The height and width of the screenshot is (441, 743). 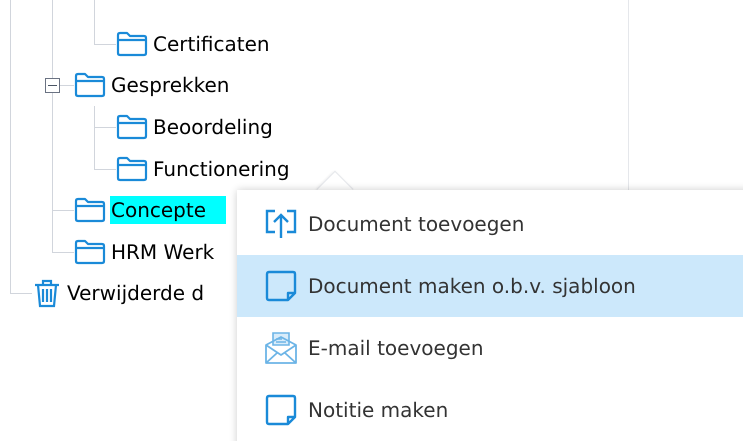 I want to click on tree-item: Gesprekken, so click(x=170, y=85).